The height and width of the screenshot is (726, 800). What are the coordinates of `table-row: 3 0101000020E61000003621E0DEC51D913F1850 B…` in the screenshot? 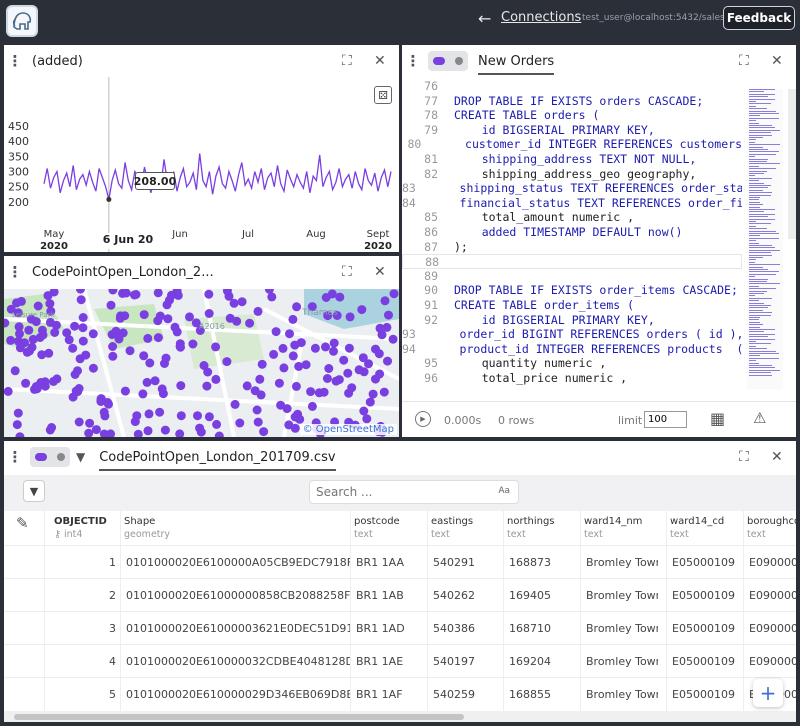 It's located at (400, 627).